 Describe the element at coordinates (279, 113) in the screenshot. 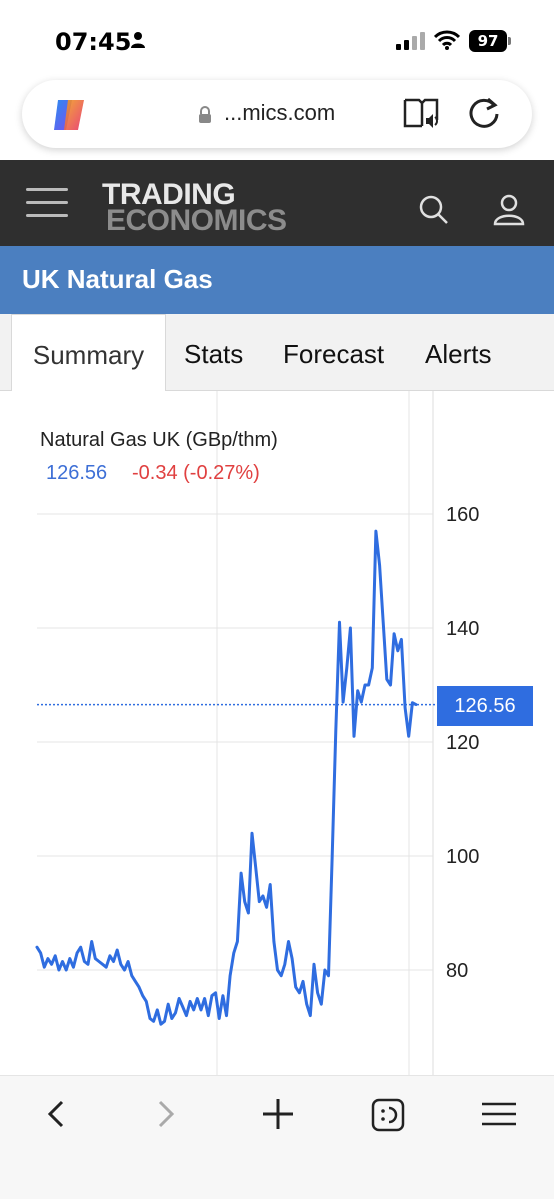

I see `url-text: ...mics.com` at that location.